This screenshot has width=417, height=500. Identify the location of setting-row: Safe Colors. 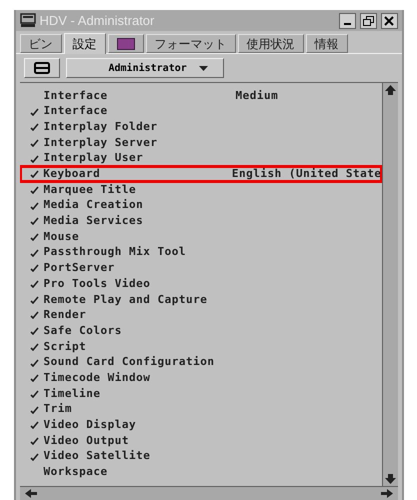
(201, 331).